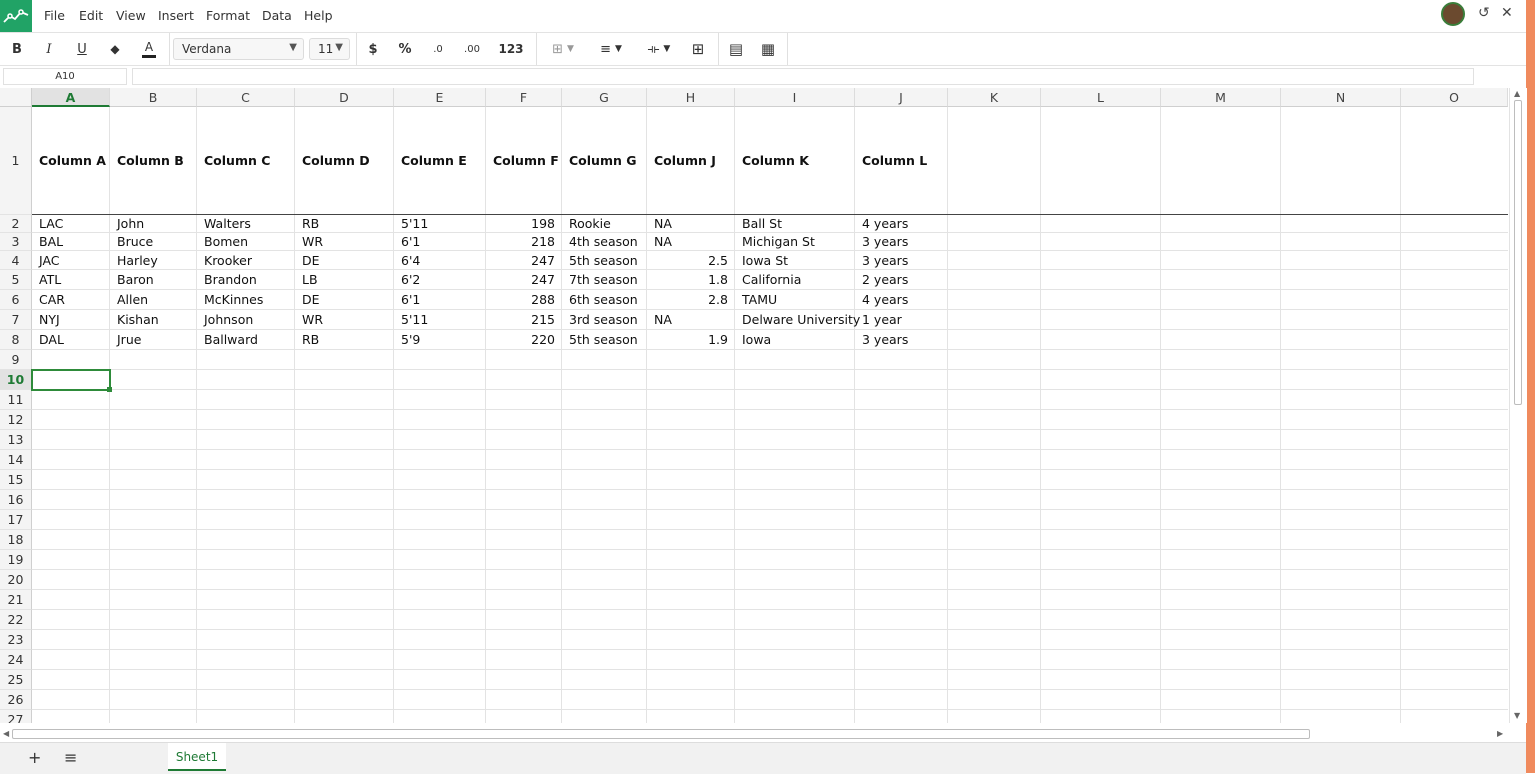 The image size is (1535, 774). I want to click on fill-handle, so click(109, 389).